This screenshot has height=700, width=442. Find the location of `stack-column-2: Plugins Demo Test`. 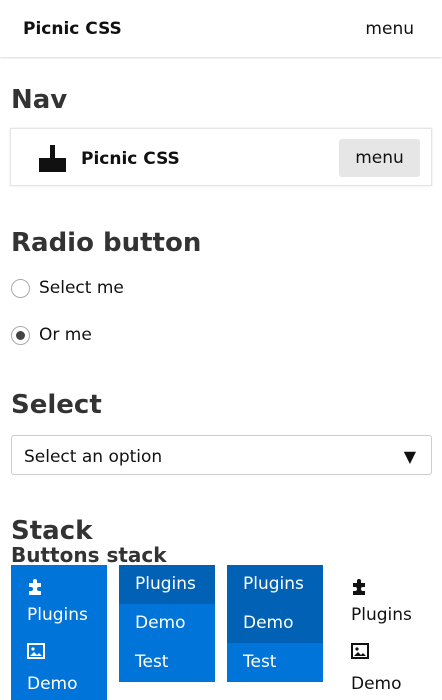

stack-column-2: Plugins Demo Test is located at coordinates (167, 623).